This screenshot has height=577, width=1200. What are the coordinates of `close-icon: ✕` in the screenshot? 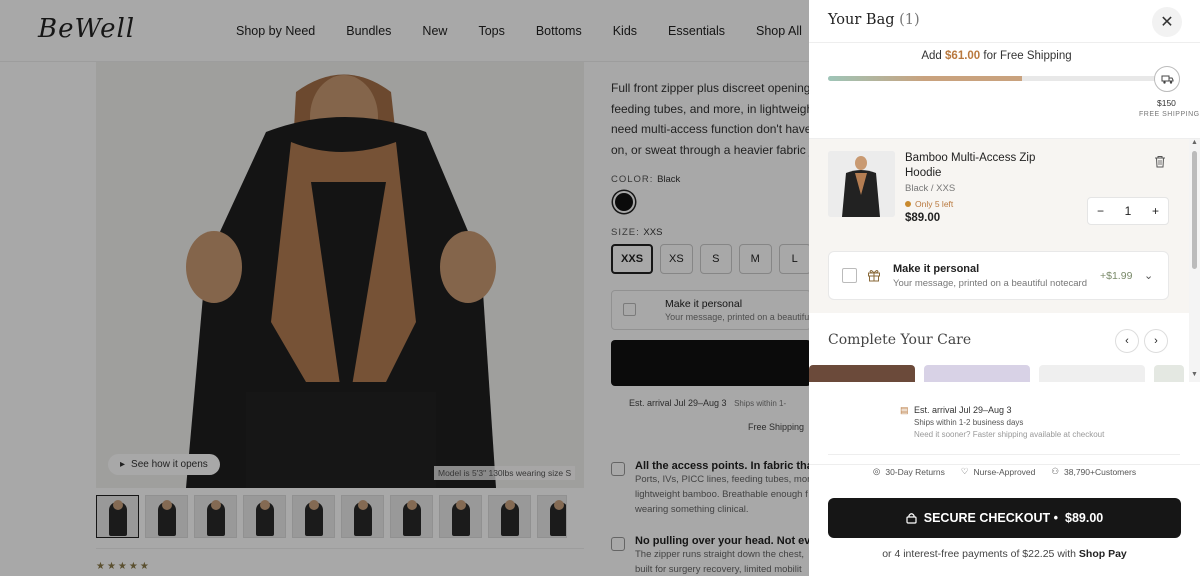 It's located at (1167, 22).